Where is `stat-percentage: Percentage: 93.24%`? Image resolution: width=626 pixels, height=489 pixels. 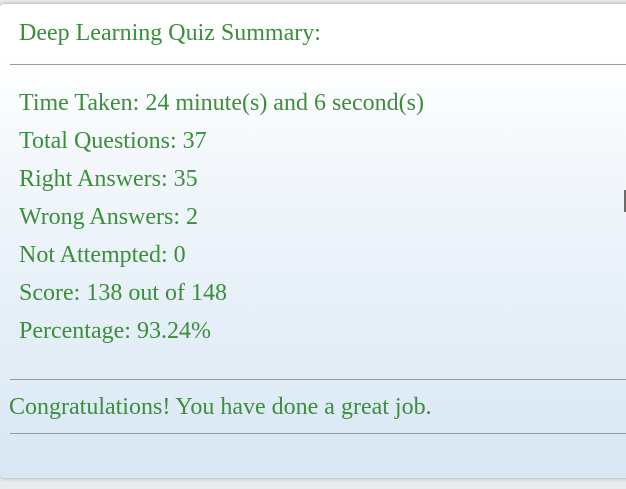 stat-percentage: Percentage: 93.24% is located at coordinates (115, 331).